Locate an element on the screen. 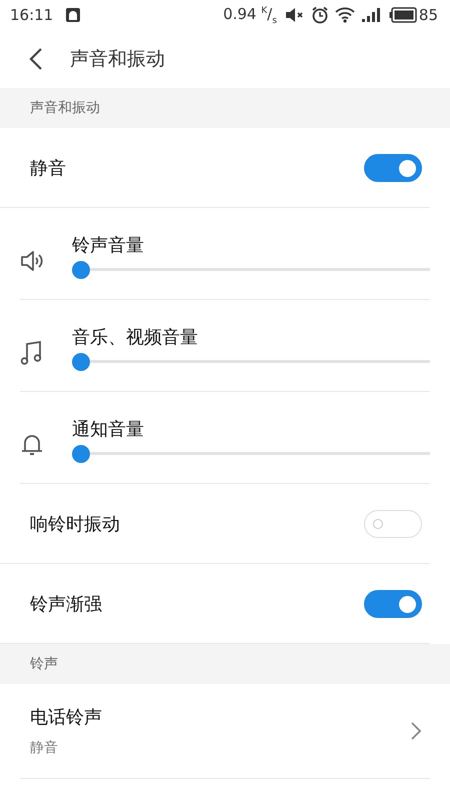 This screenshot has height=800, width=450. chevron-right-icon is located at coordinates (416, 731).